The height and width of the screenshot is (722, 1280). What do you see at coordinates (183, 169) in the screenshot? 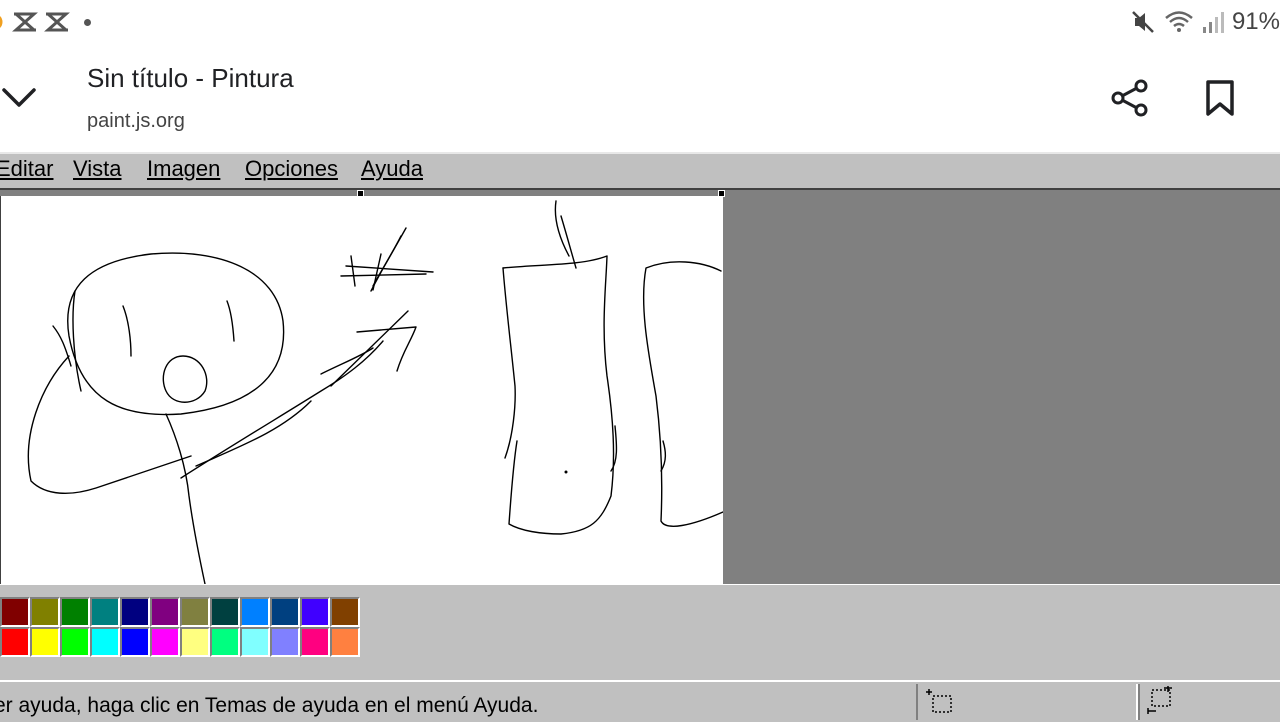
I see `menu-imagen: Imagen` at bounding box center [183, 169].